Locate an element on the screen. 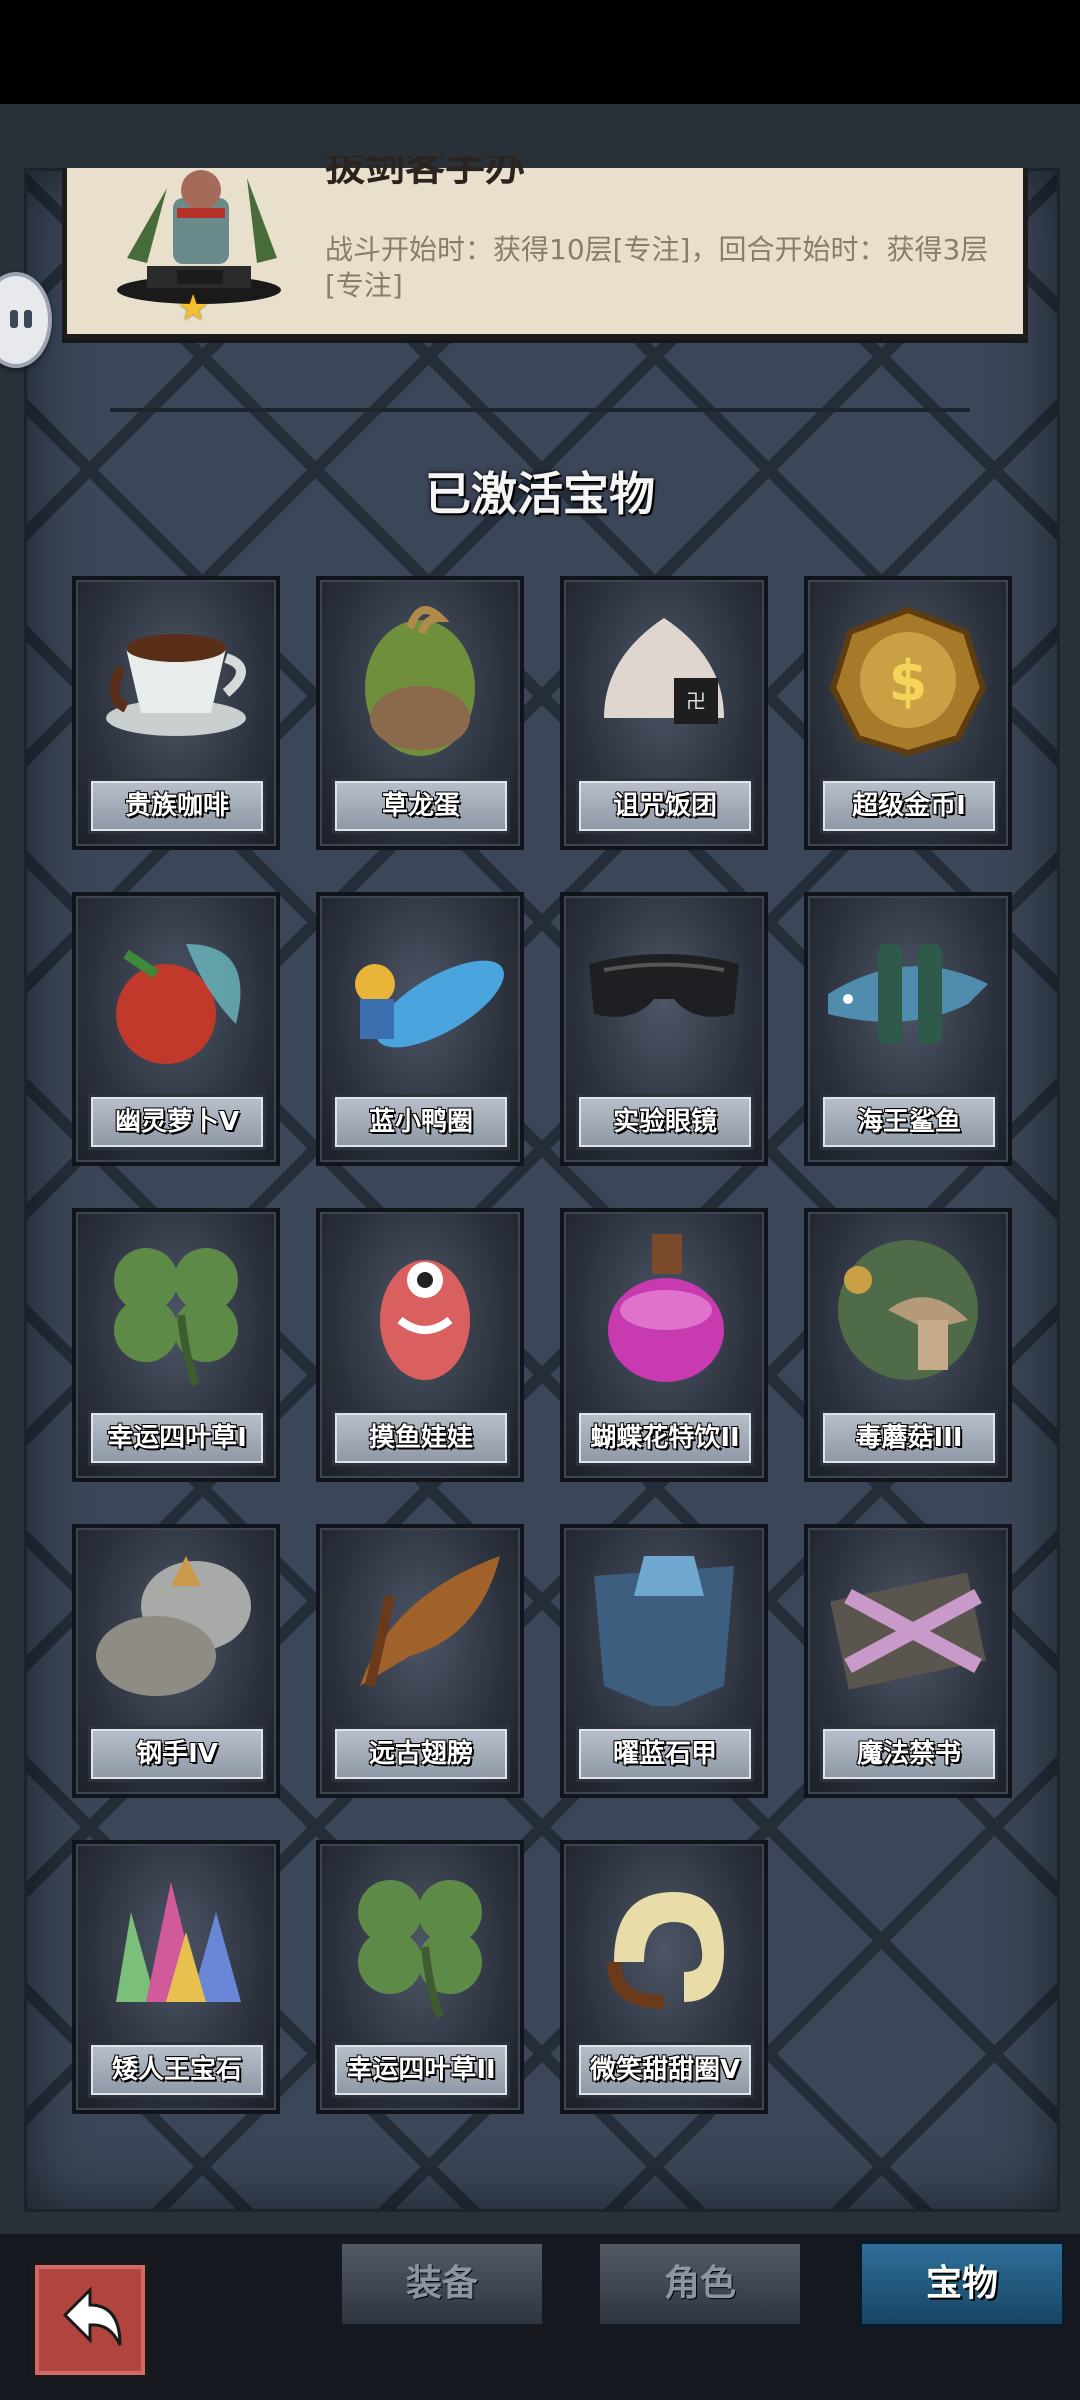  gold-coin-icon: $ is located at coordinates (908, 673).